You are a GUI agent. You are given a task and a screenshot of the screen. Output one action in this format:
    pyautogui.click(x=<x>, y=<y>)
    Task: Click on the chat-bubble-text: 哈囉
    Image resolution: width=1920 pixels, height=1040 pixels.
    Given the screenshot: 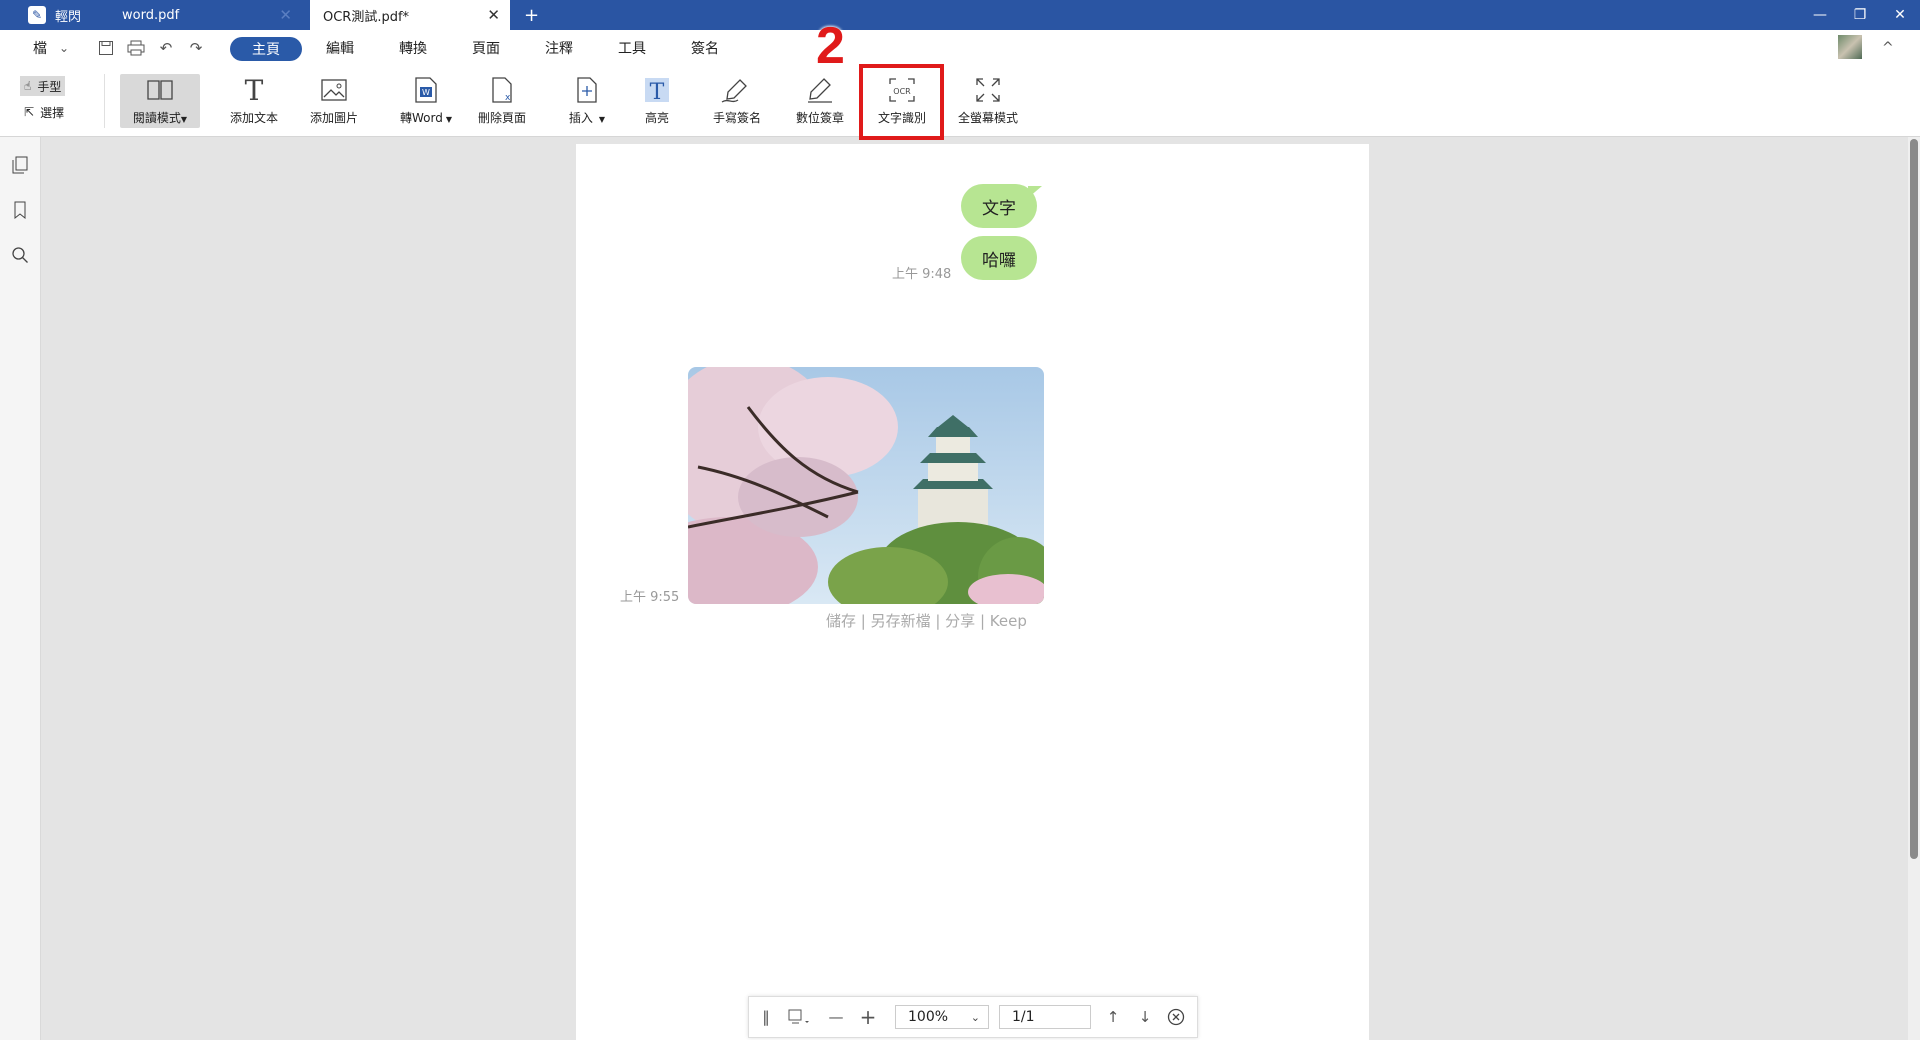 What is the action you would take?
    pyautogui.click(x=999, y=260)
    